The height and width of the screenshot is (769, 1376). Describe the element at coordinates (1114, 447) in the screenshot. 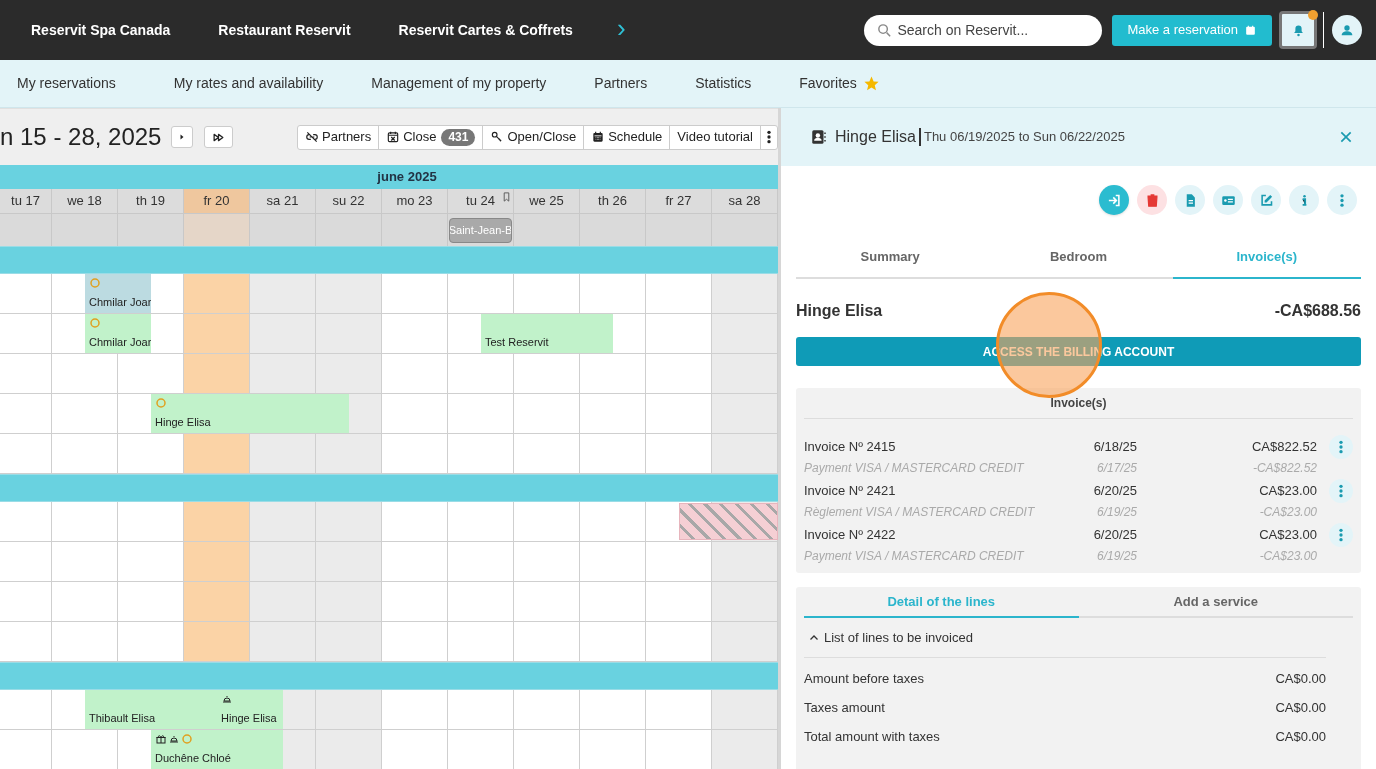

I see `invoice-date: 6/18/25` at that location.